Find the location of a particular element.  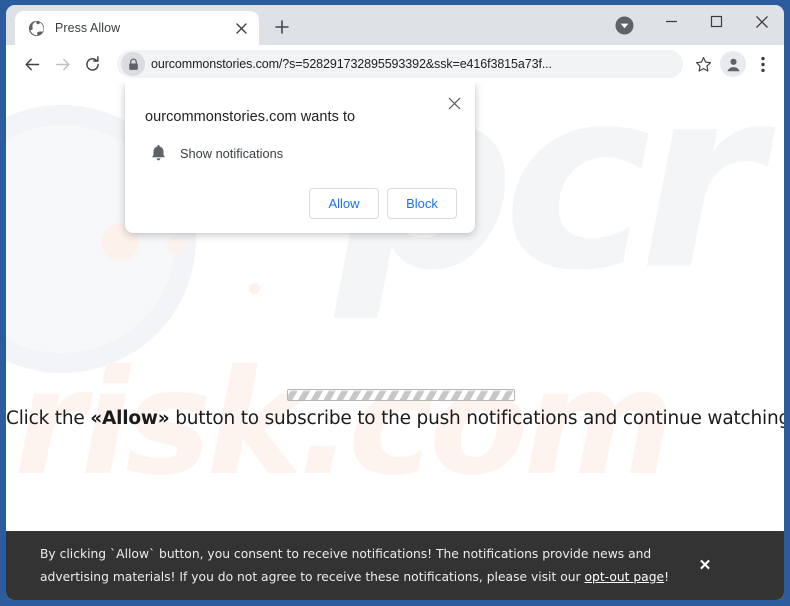

profile-avatar is located at coordinates (733, 64).